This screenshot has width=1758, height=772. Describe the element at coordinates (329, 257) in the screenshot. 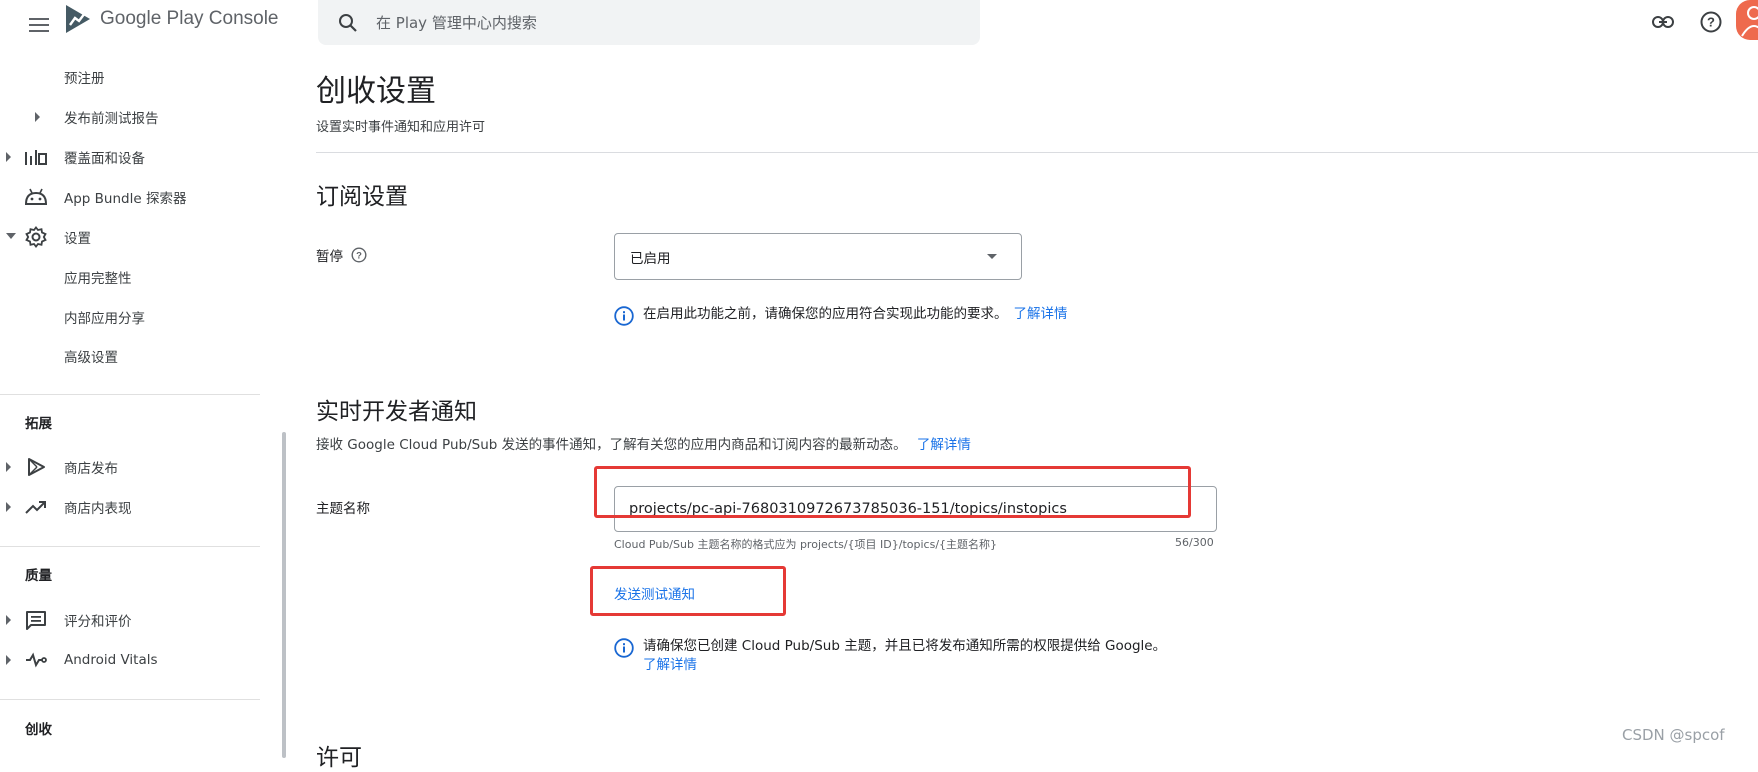

I see `pause-label-text: 暂停` at that location.